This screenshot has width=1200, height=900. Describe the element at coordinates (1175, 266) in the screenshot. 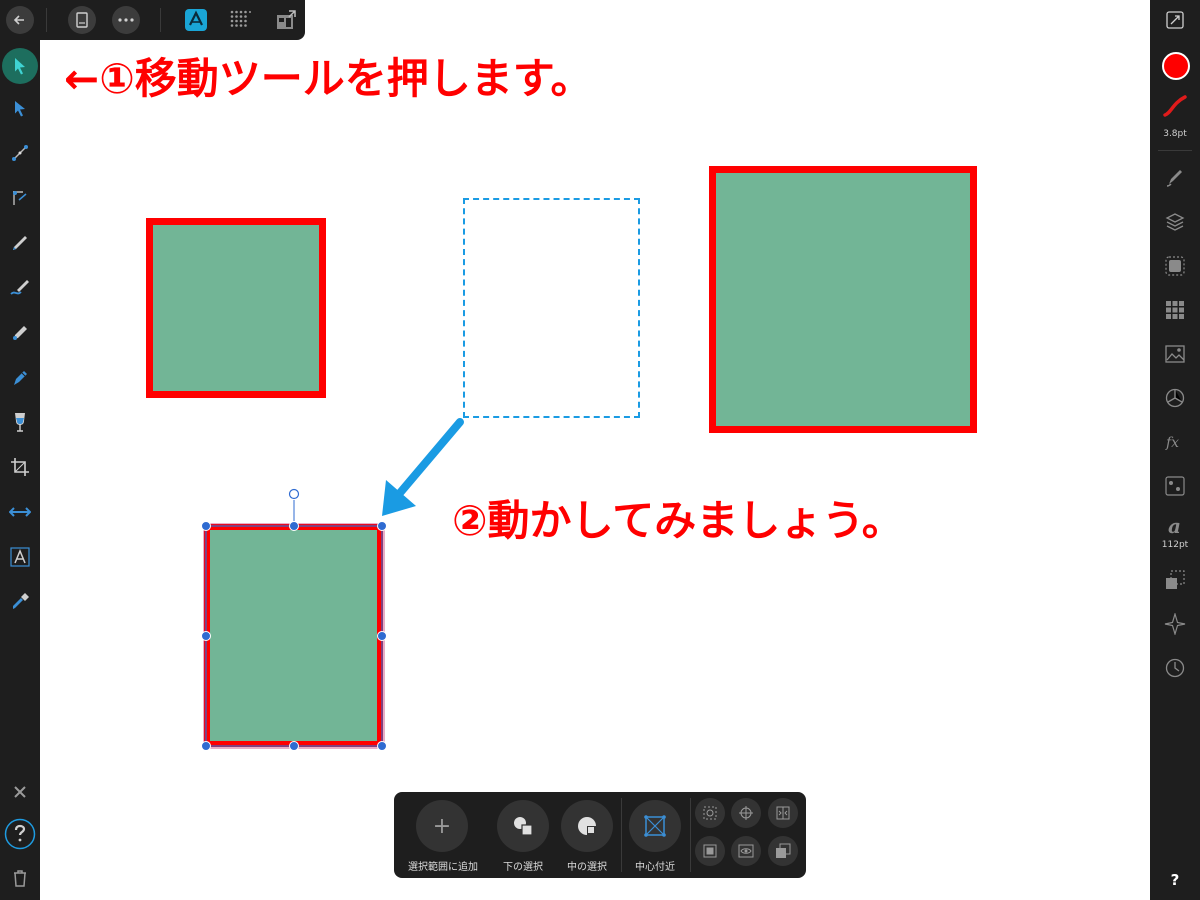

I see `appearance-icon` at that location.